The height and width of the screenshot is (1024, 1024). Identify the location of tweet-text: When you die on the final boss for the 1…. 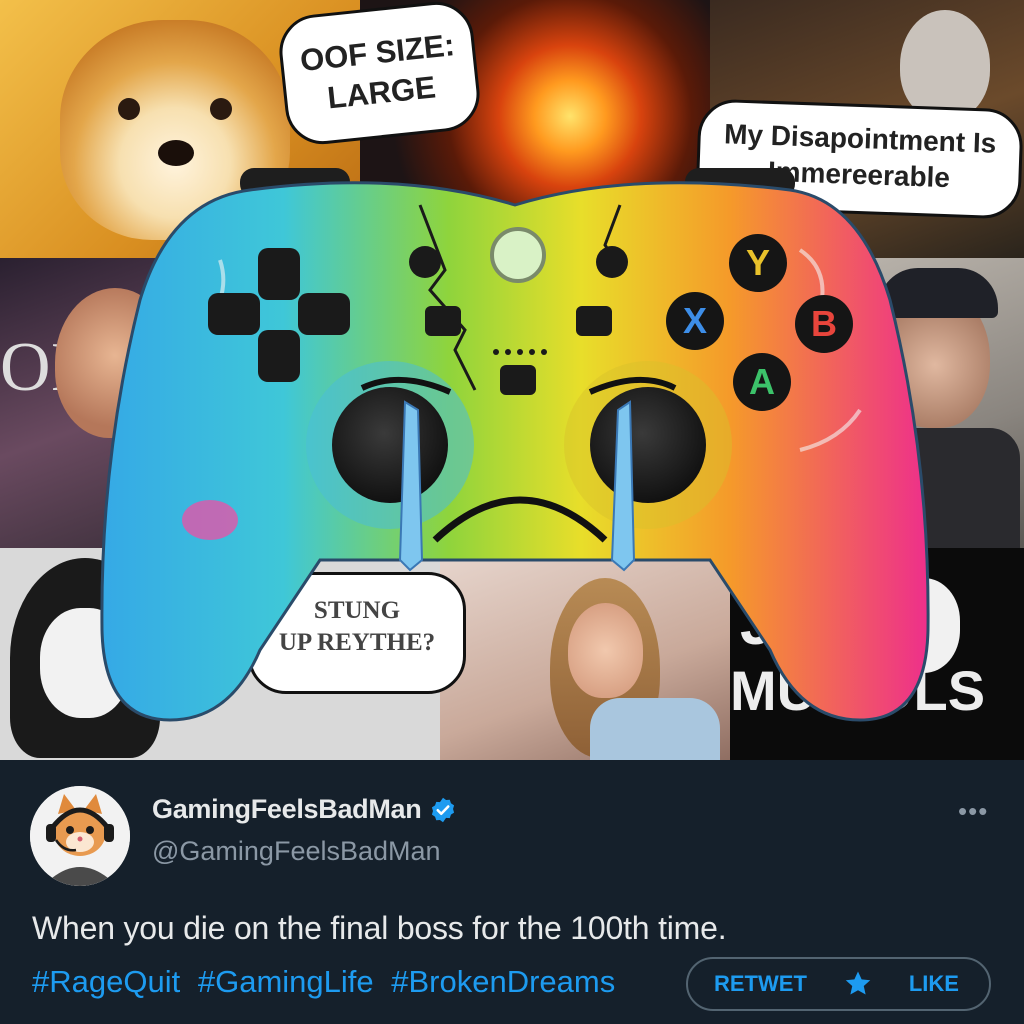
(379, 928).